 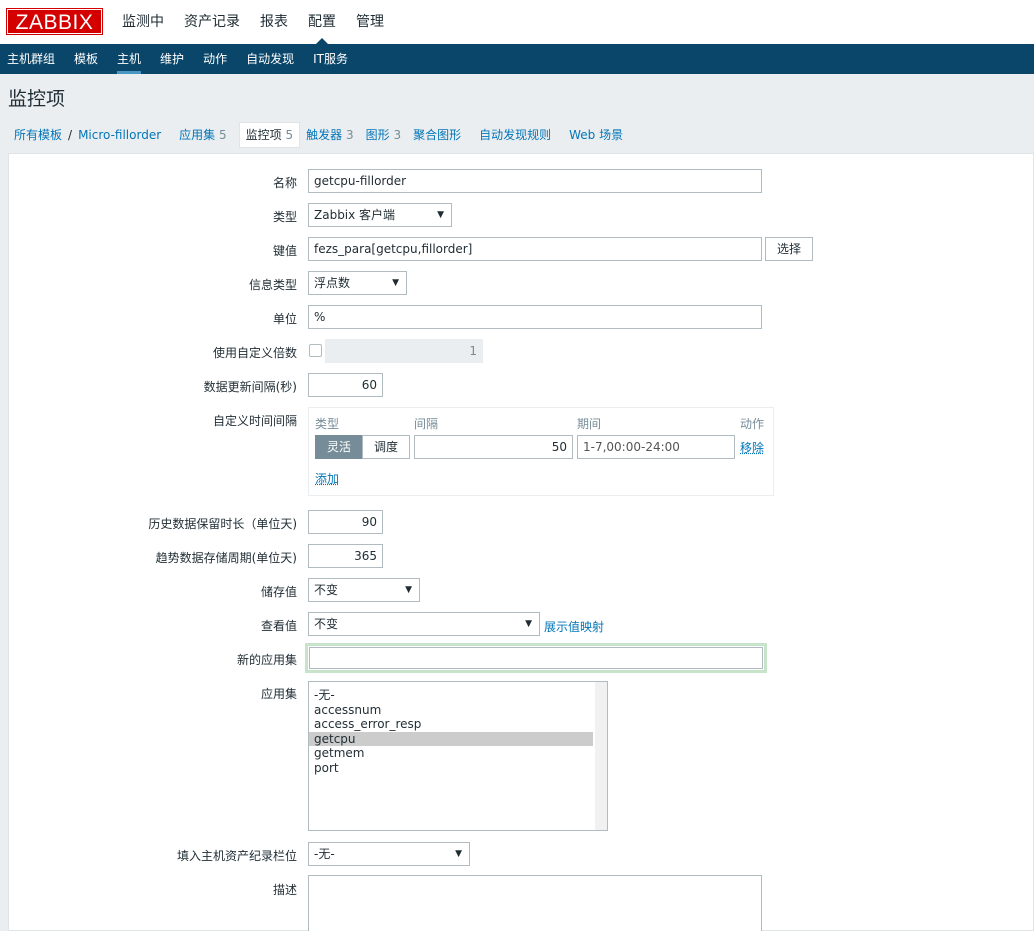 I want to click on listbox-scrollbar, so click(x=601, y=756).